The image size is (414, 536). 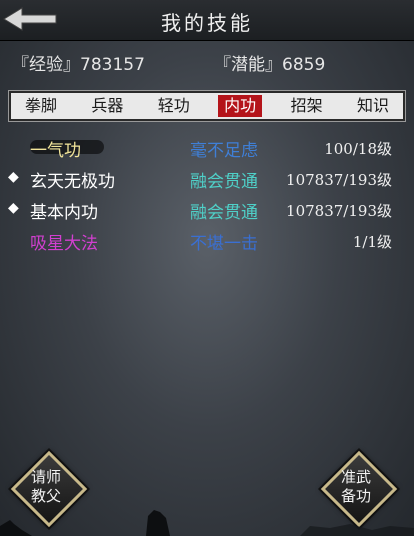 What do you see at coordinates (224, 151) in the screenshot?
I see `skill-grade: 毫不足虑` at bounding box center [224, 151].